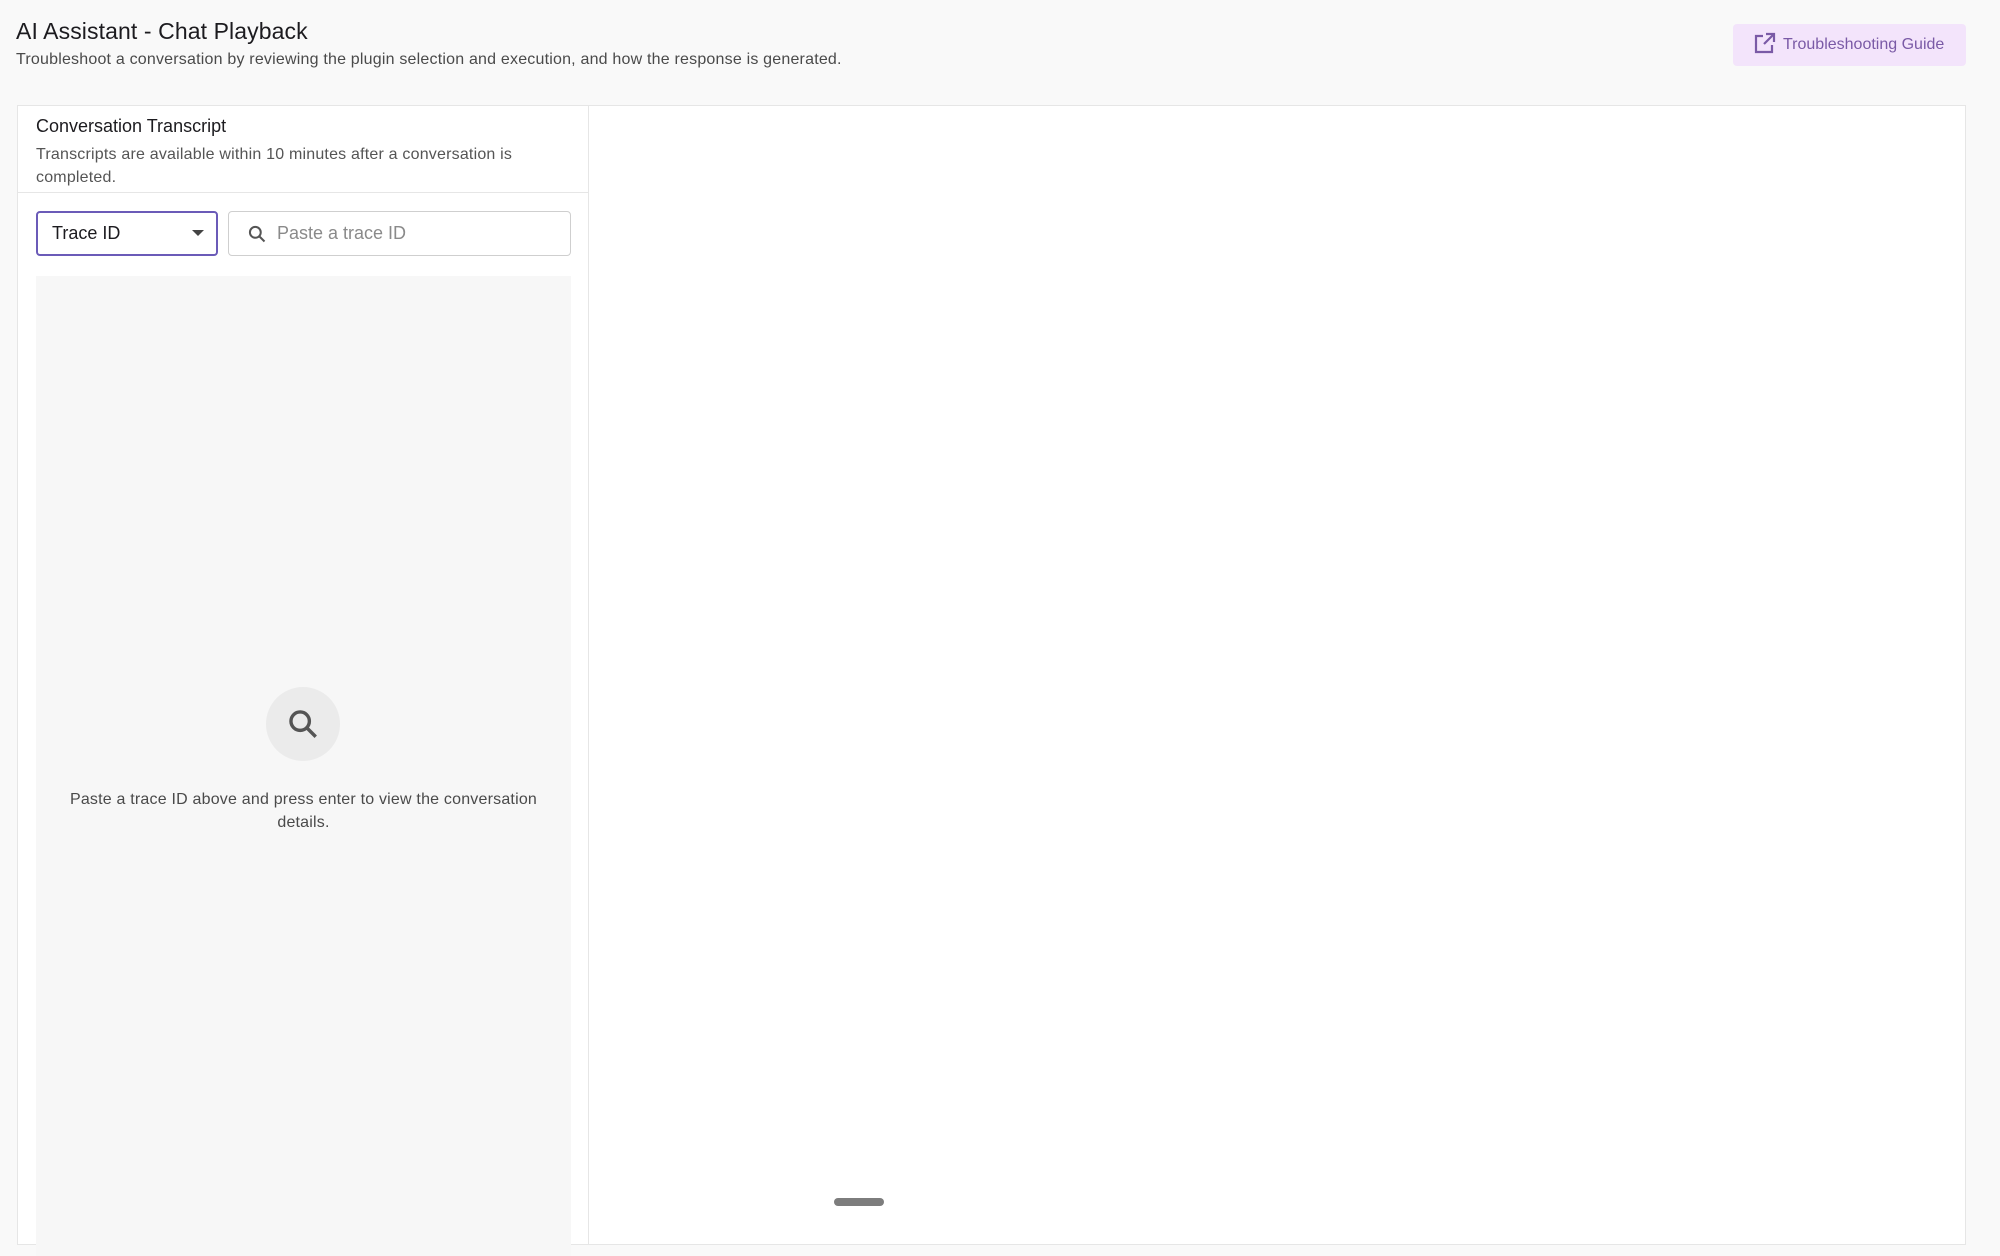  What do you see at coordinates (131, 126) in the screenshot?
I see `transcript-title: Conversation Transcript` at bounding box center [131, 126].